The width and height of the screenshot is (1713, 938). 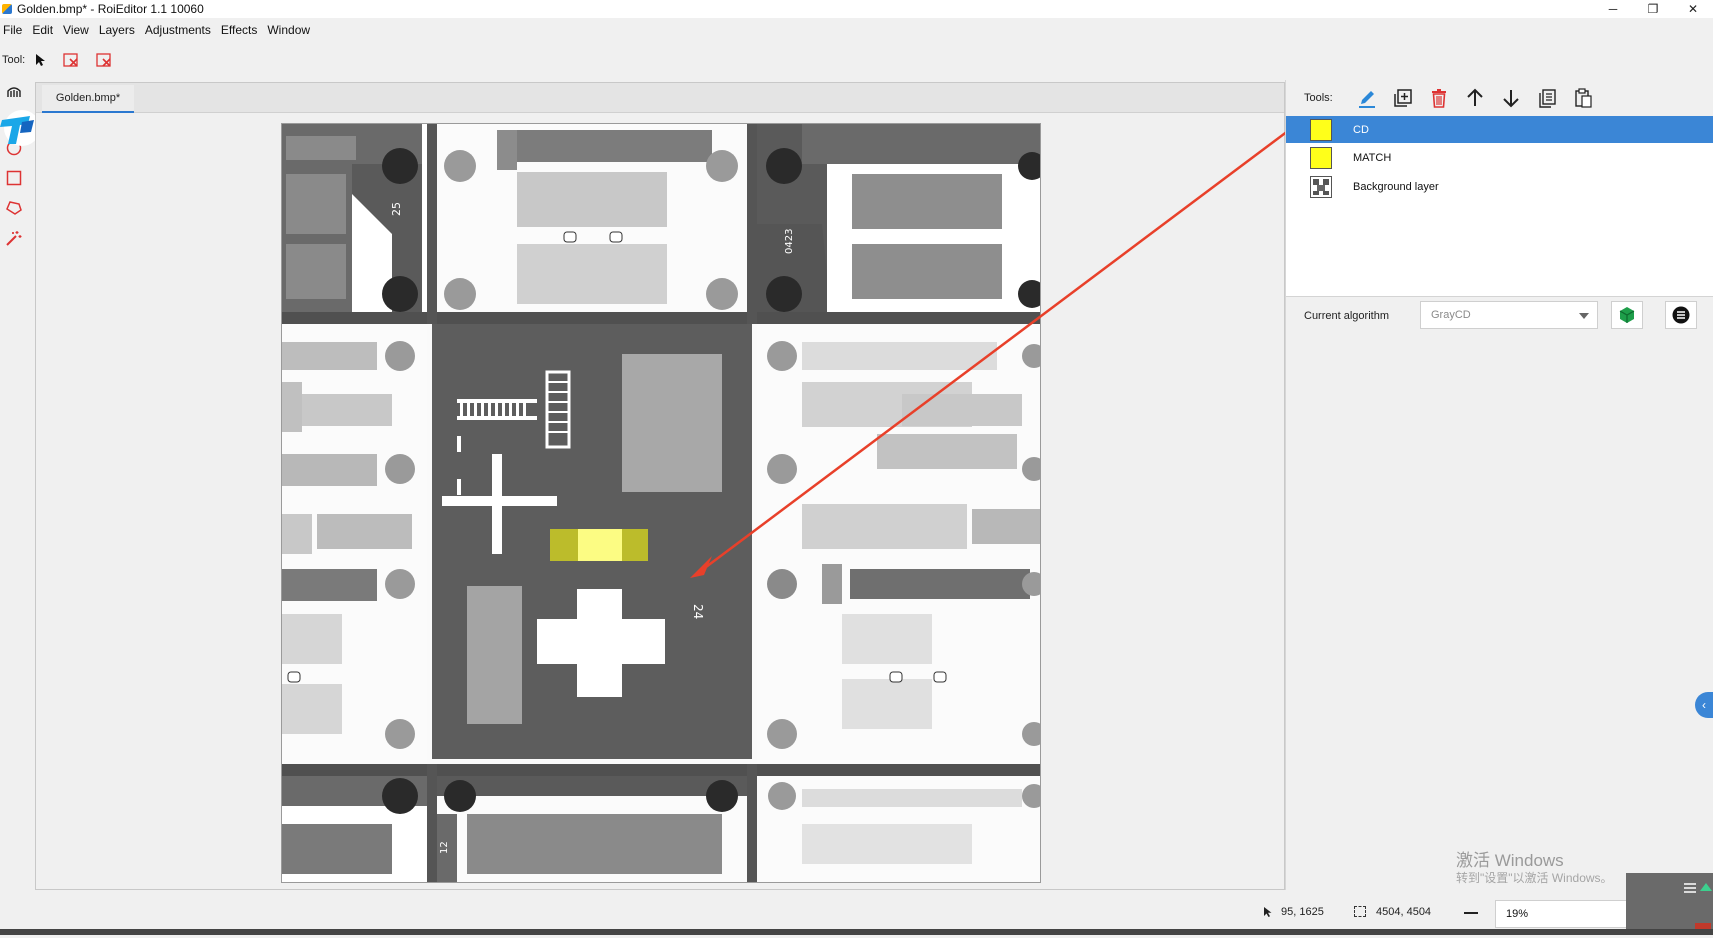 What do you see at coordinates (660, 98) in the screenshot?
I see `tab-strip: Golden.bmp*` at bounding box center [660, 98].